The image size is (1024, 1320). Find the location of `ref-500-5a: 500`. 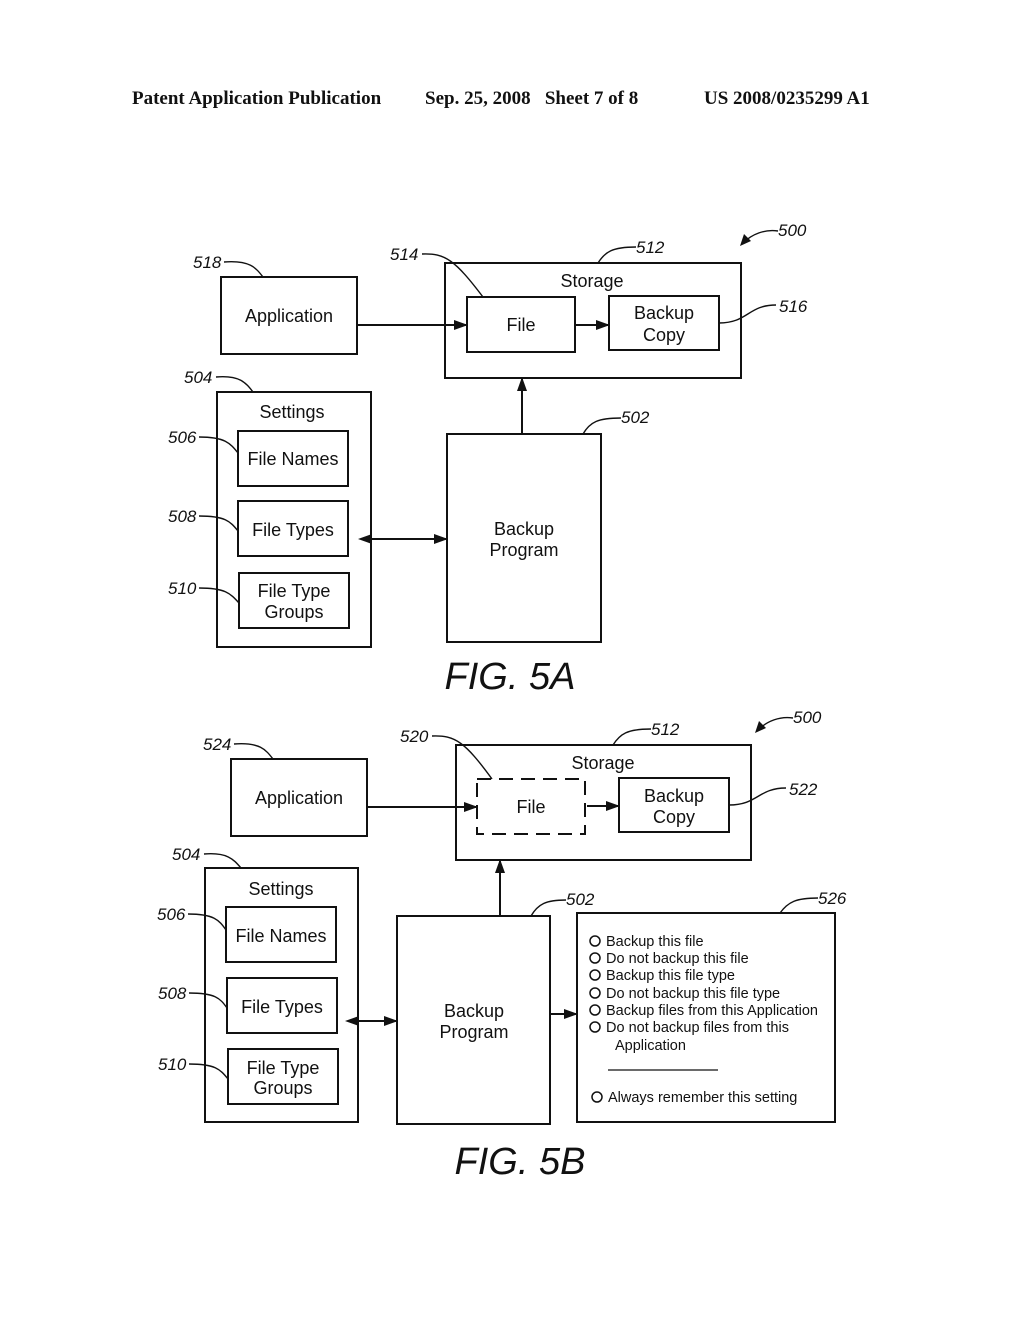

ref-500-5a: 500 is located at coordinates (792, 230).